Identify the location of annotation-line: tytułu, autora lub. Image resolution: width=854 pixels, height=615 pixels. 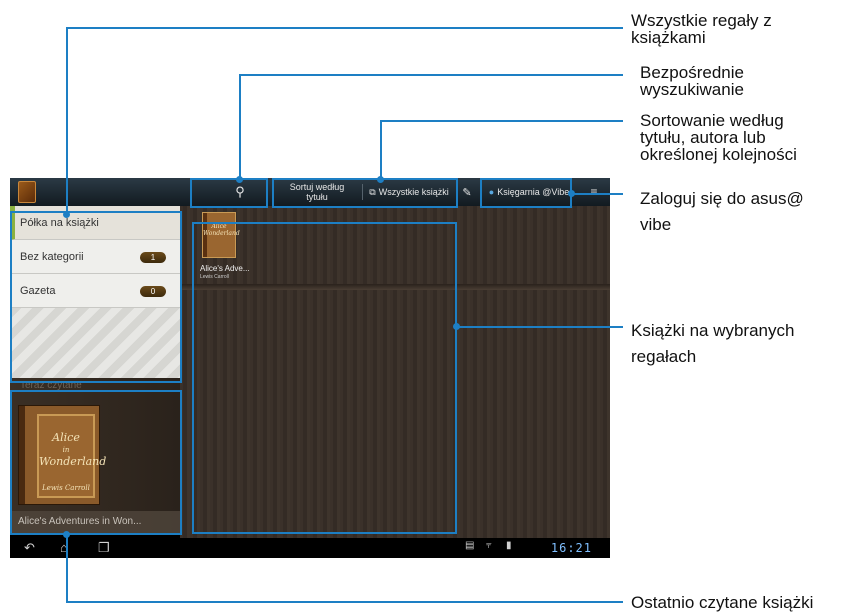
(703, 137).